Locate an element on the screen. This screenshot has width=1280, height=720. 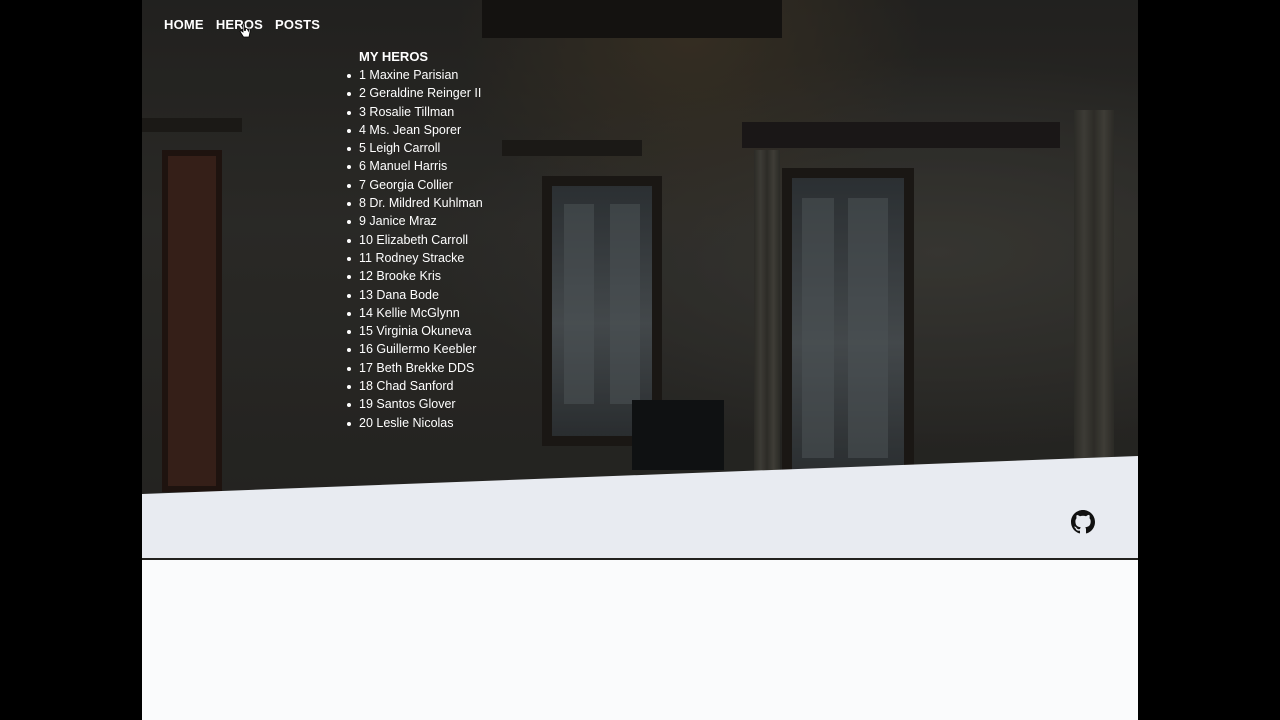
hero-item: 9 Janice Mraz is located at coordinates (415, 221).